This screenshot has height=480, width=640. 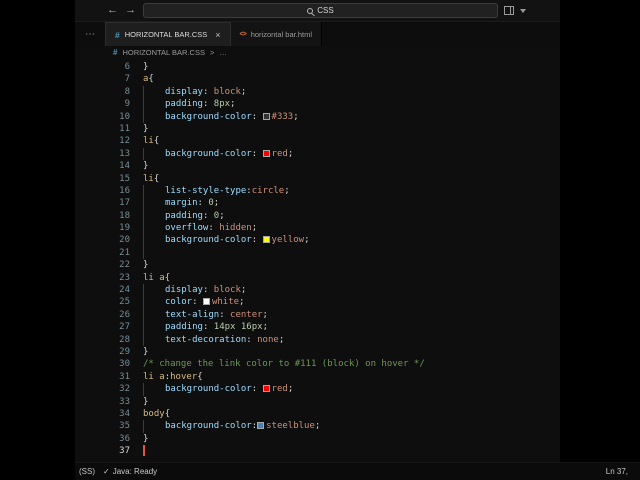 What do you see at coordinates (87, 471) in the screenshot?
I see `status-left-badge: (SS)` at bounding box center [87, 471].